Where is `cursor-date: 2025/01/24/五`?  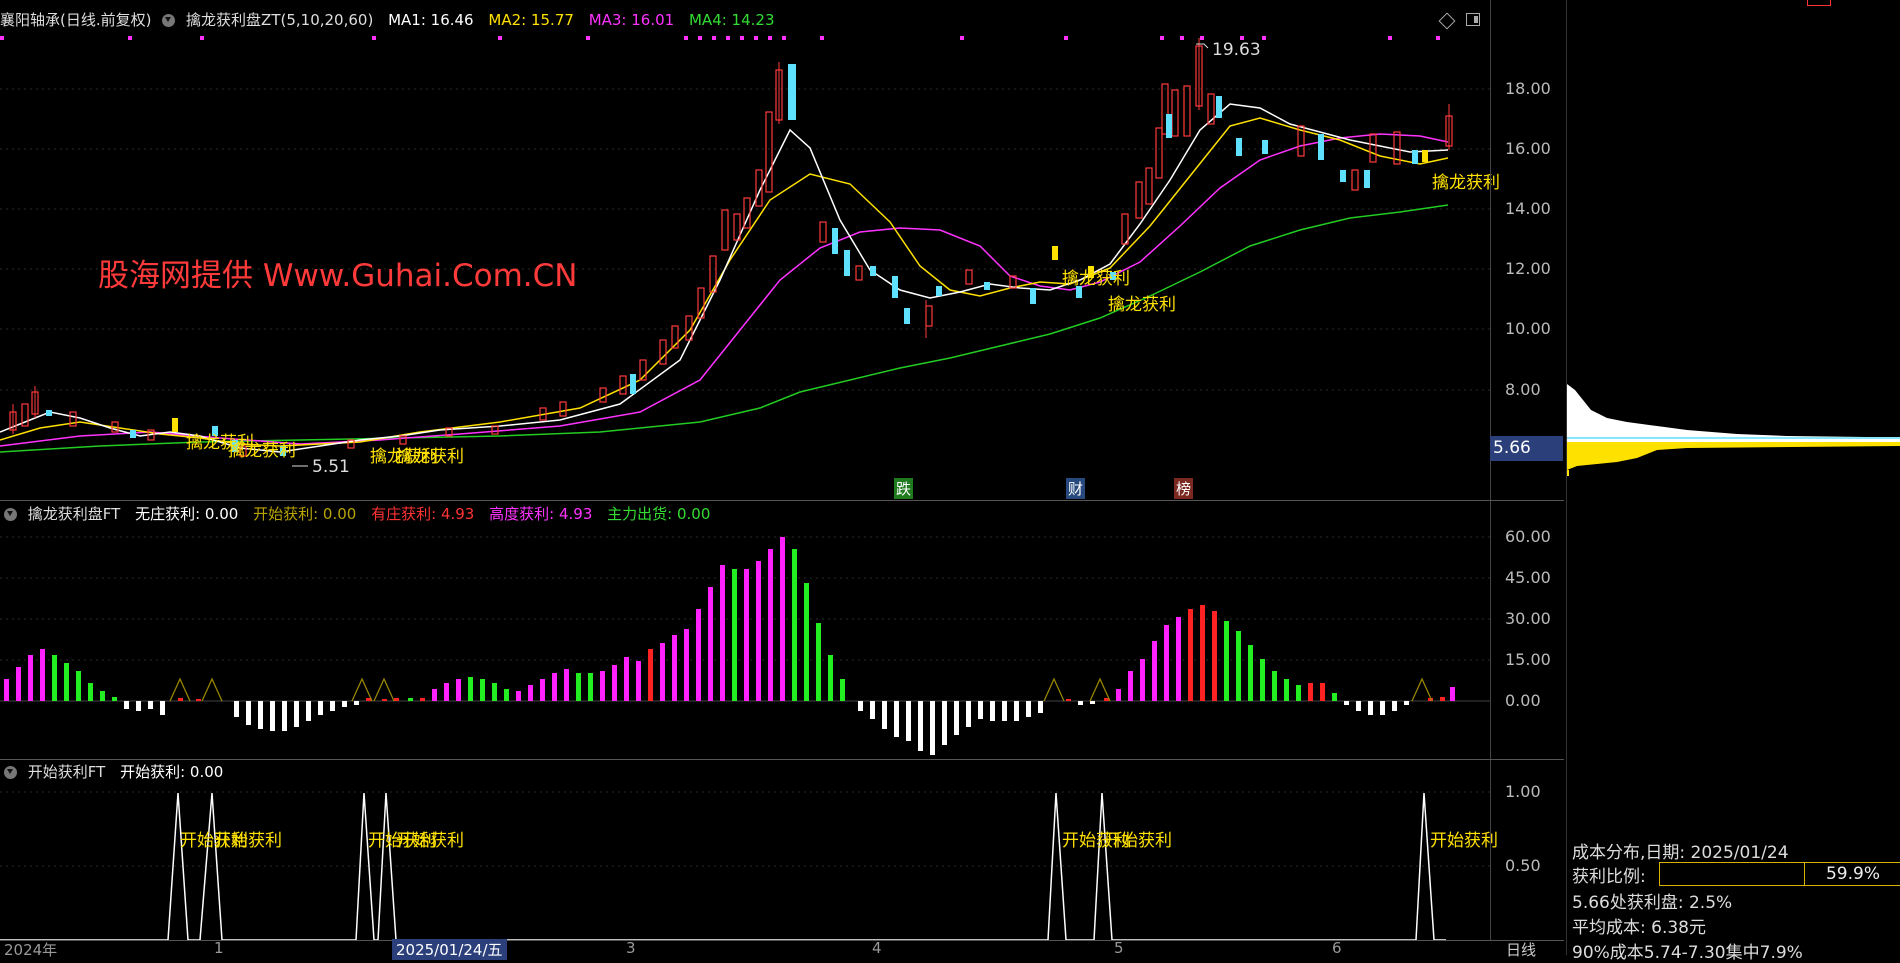 cursor-date: 2025/01/24/五 is located at coordinates (449, 949).